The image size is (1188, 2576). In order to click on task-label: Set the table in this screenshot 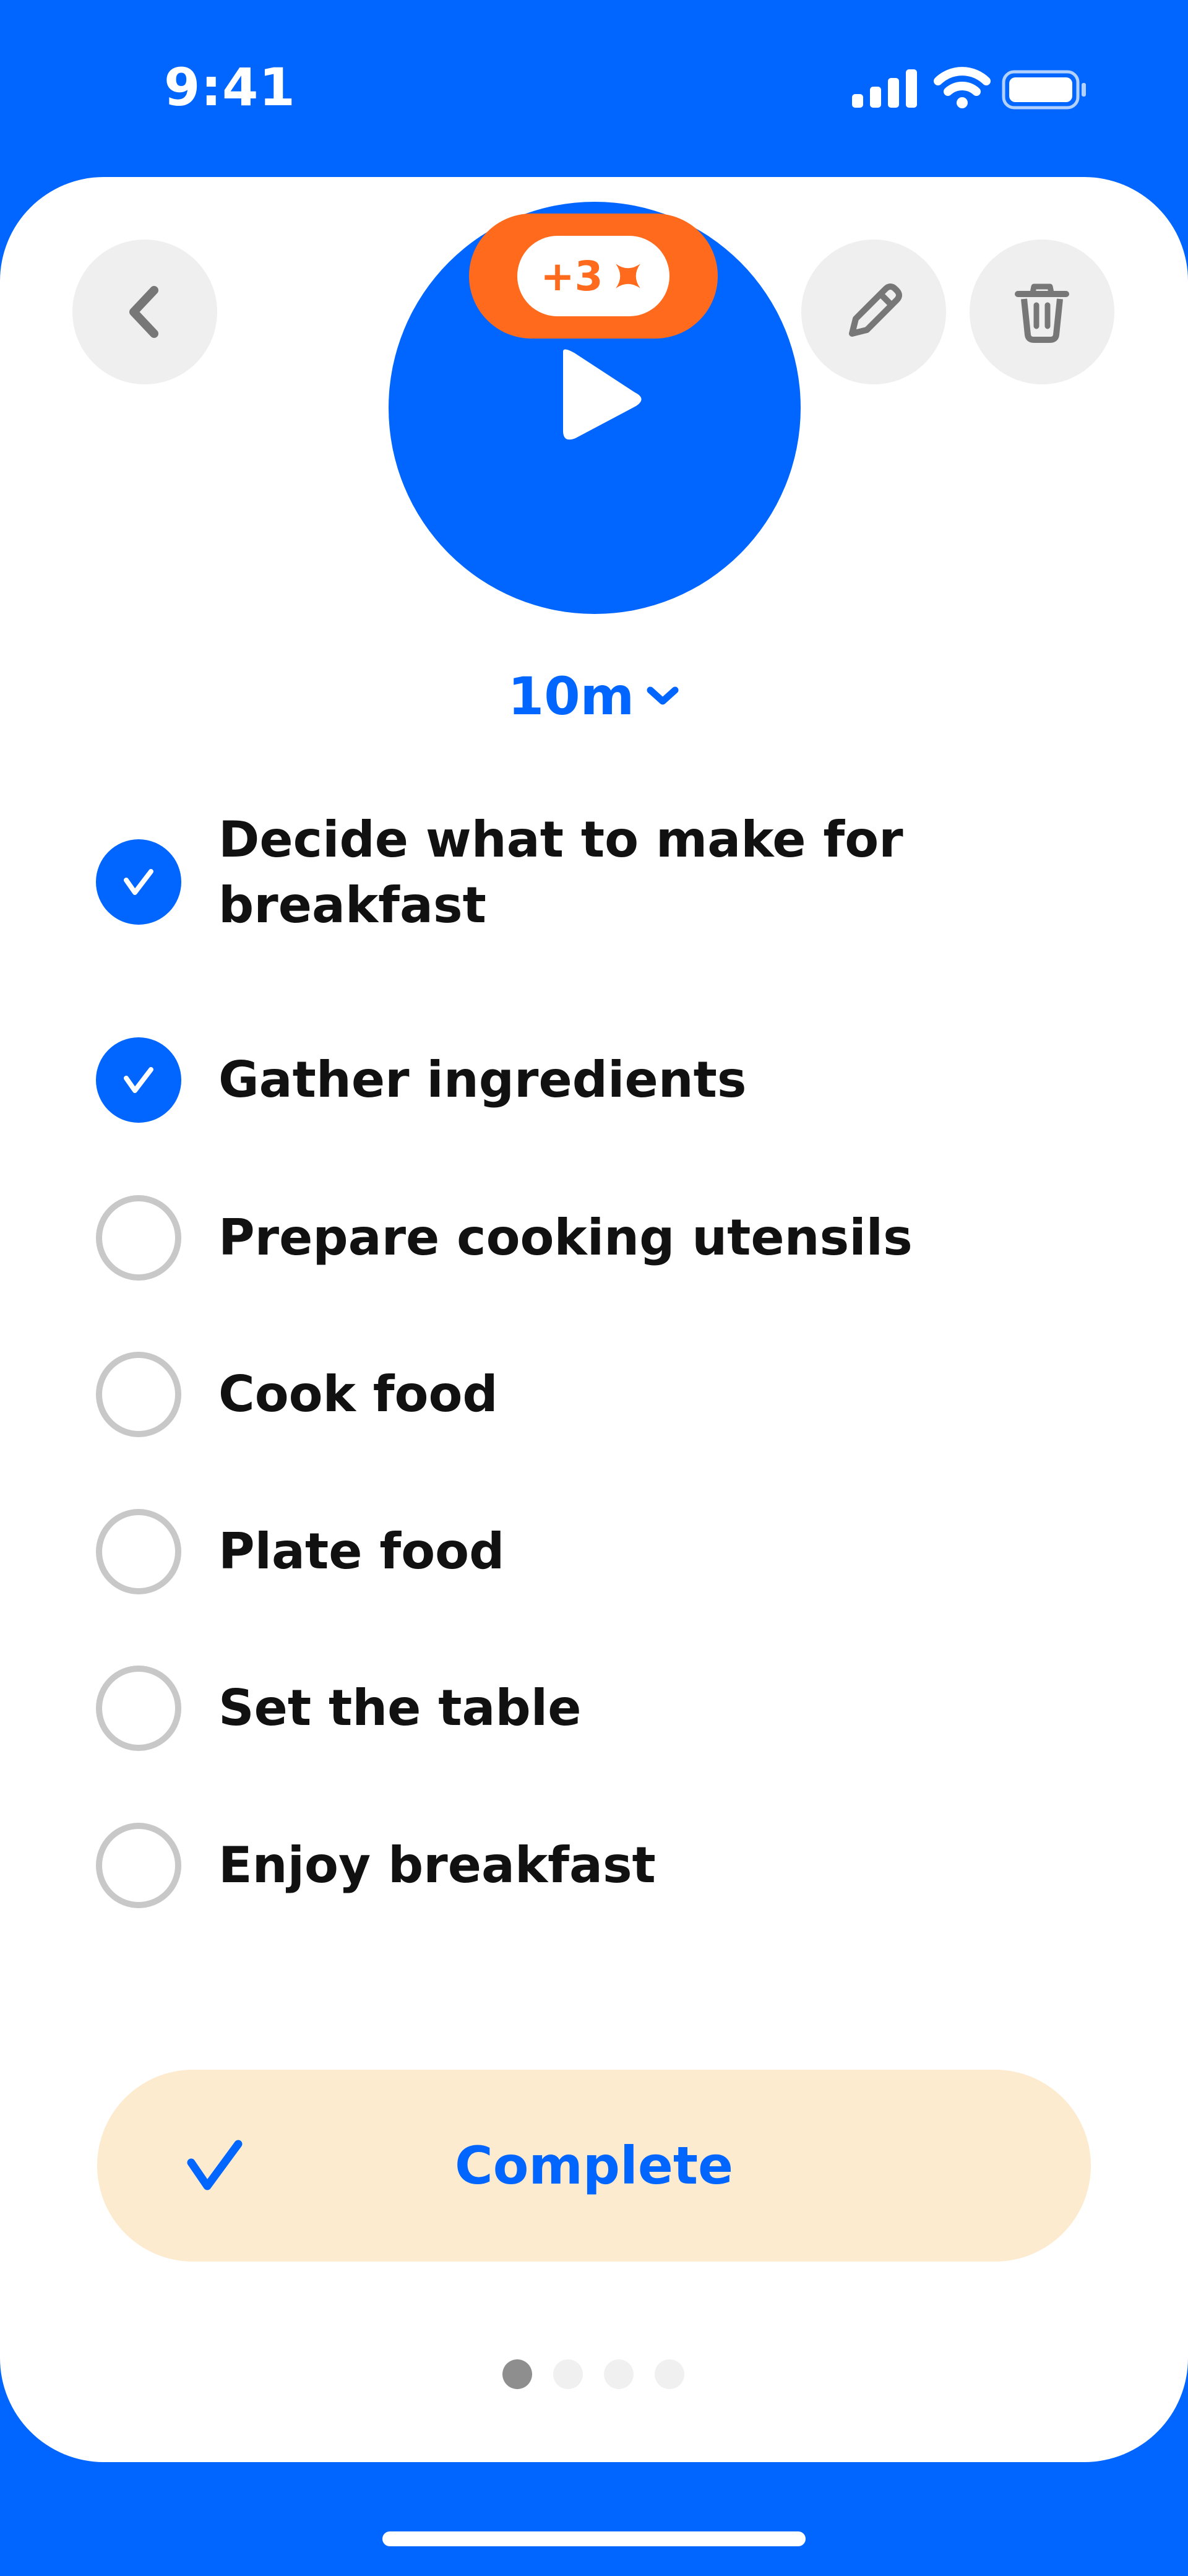, I will do `click(400, 1708)`.